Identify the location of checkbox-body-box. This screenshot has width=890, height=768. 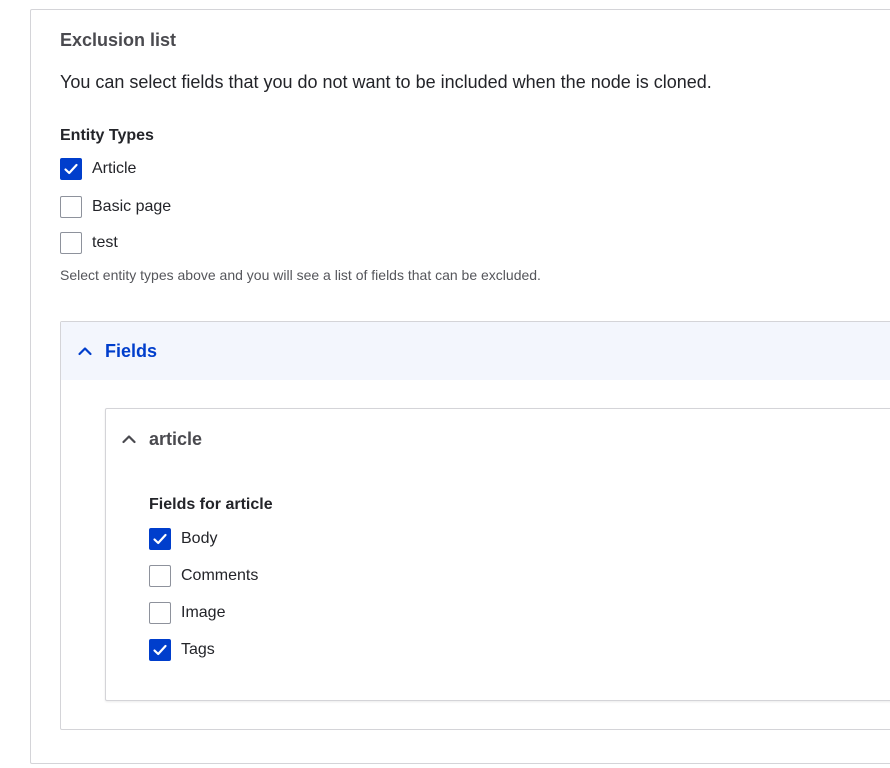
(160, 539).